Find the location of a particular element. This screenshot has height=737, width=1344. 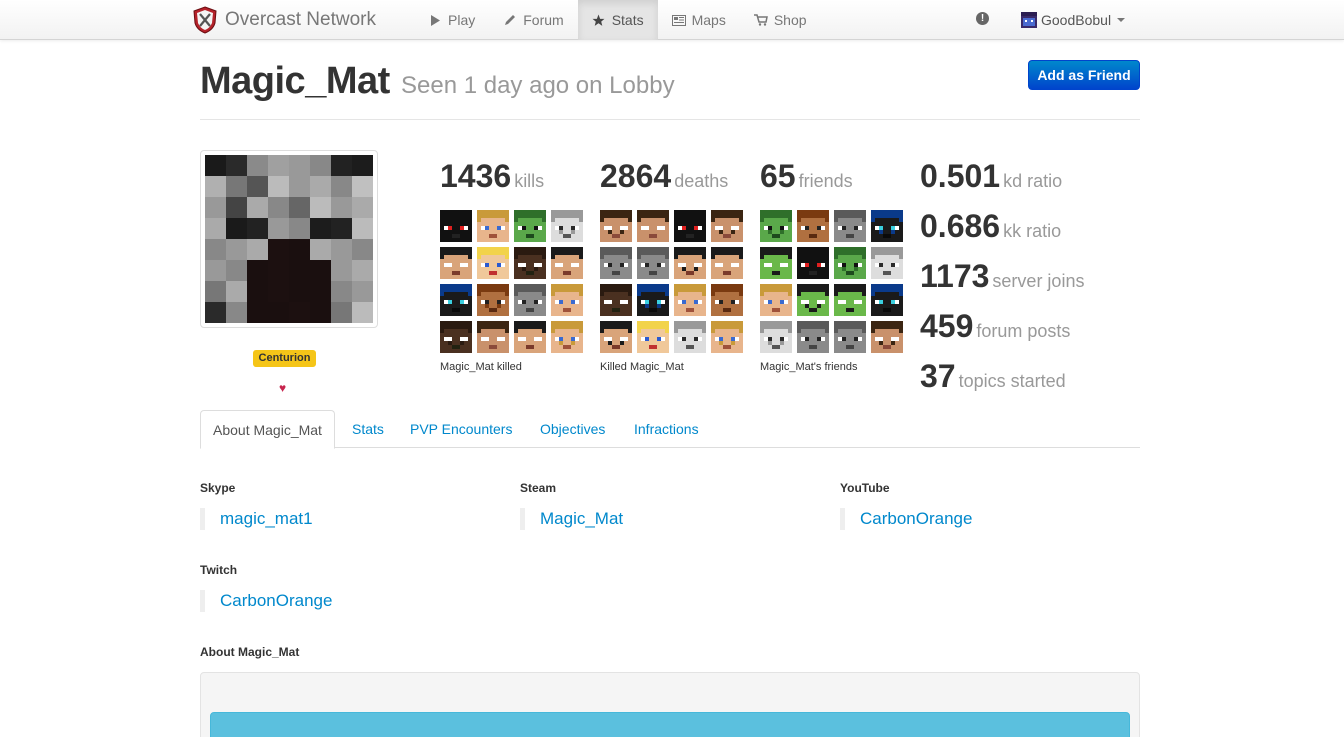

skype-link: magic_mat1 is located at coordinates (256, 519).